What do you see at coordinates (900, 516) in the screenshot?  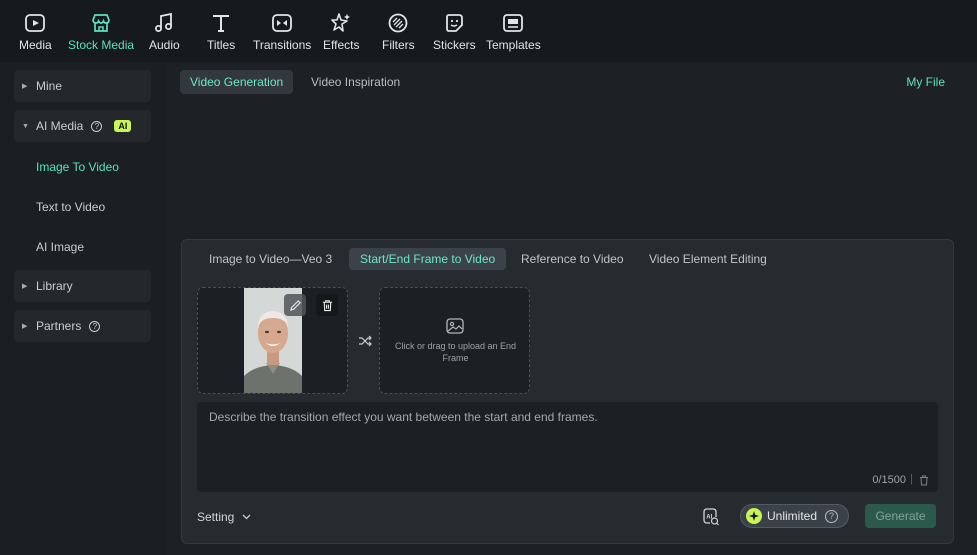 I see `generate-button: Generate` at bounding box center [900, 516].